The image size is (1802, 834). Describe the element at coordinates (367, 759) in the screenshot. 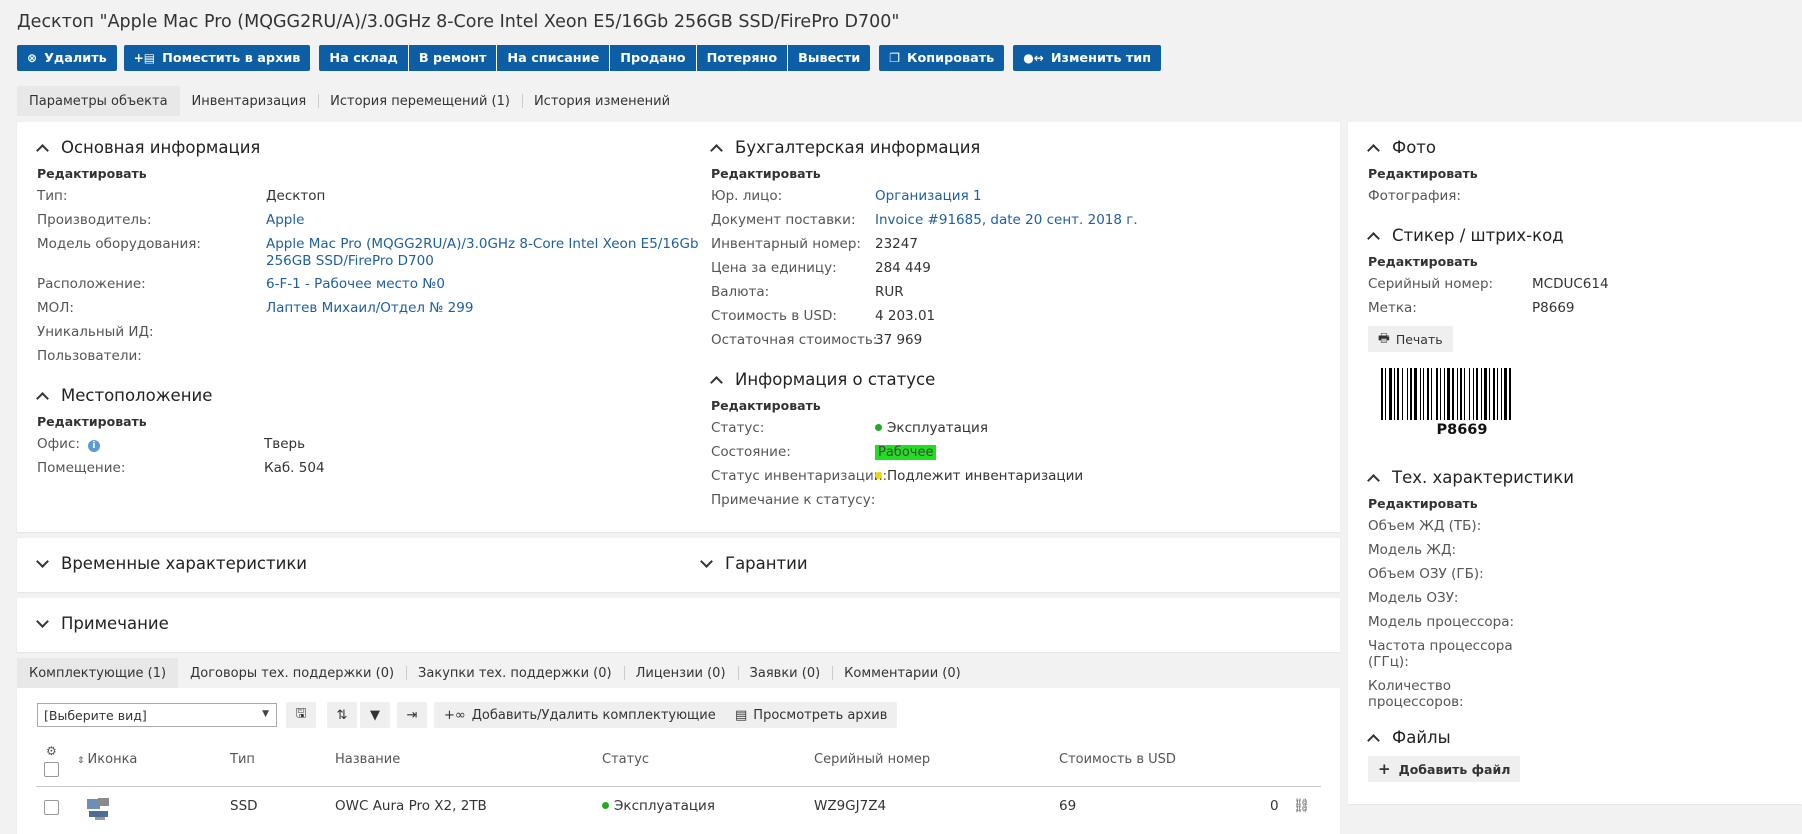

I see `column-name: Название` at that location.